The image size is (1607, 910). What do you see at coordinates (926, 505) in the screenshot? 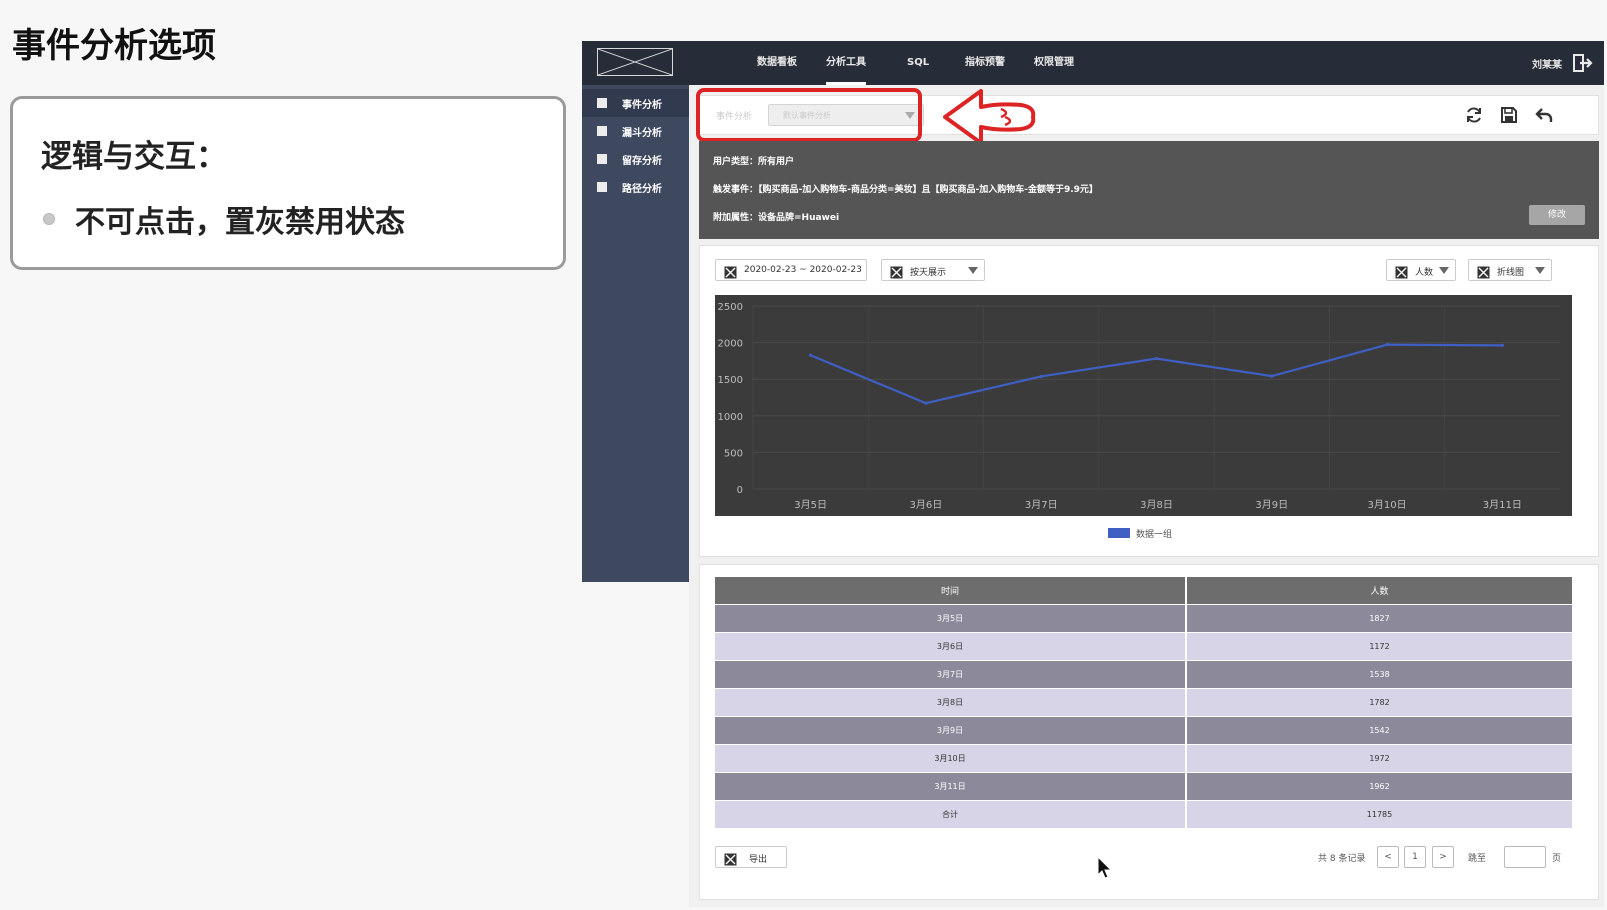
I see `x-tick-label: 3月6日` at bounding box center [926, 505].